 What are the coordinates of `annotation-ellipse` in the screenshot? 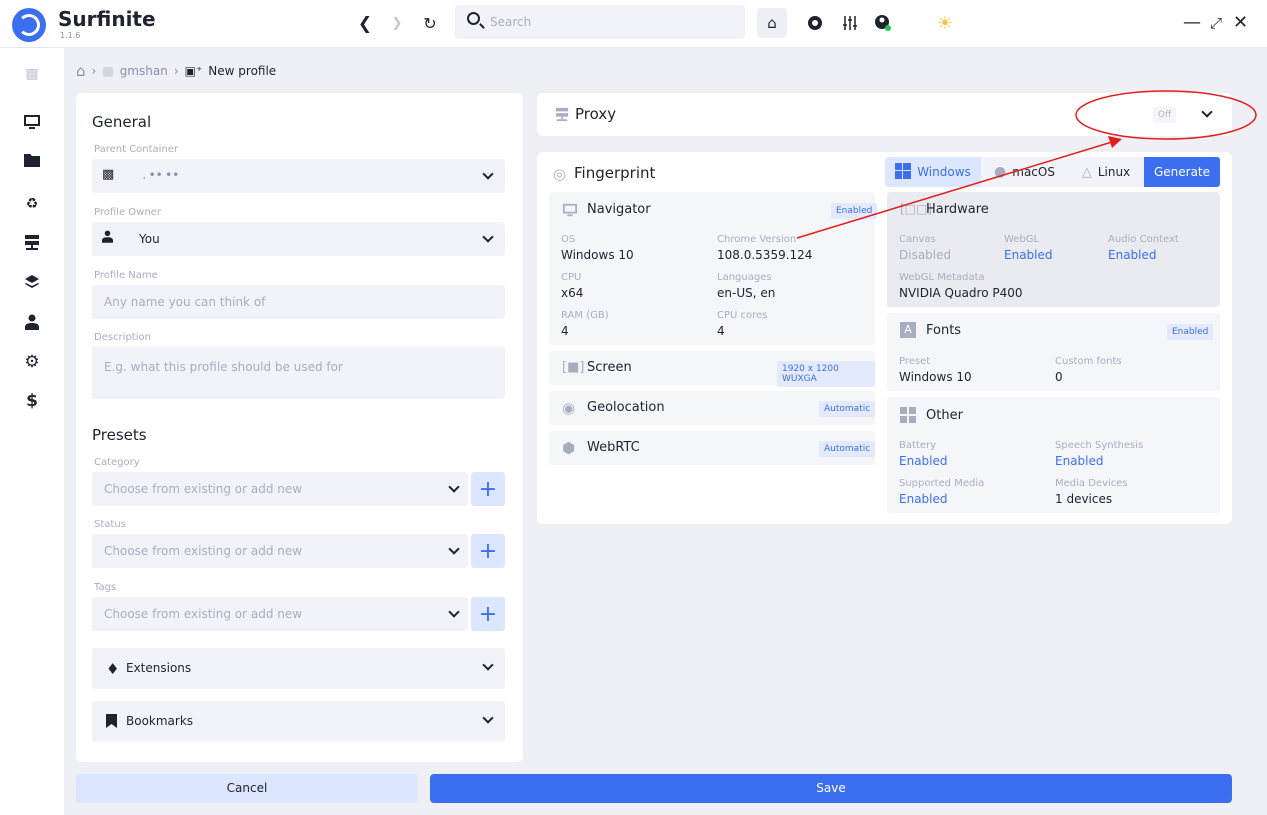 It's located at (1166, 115).